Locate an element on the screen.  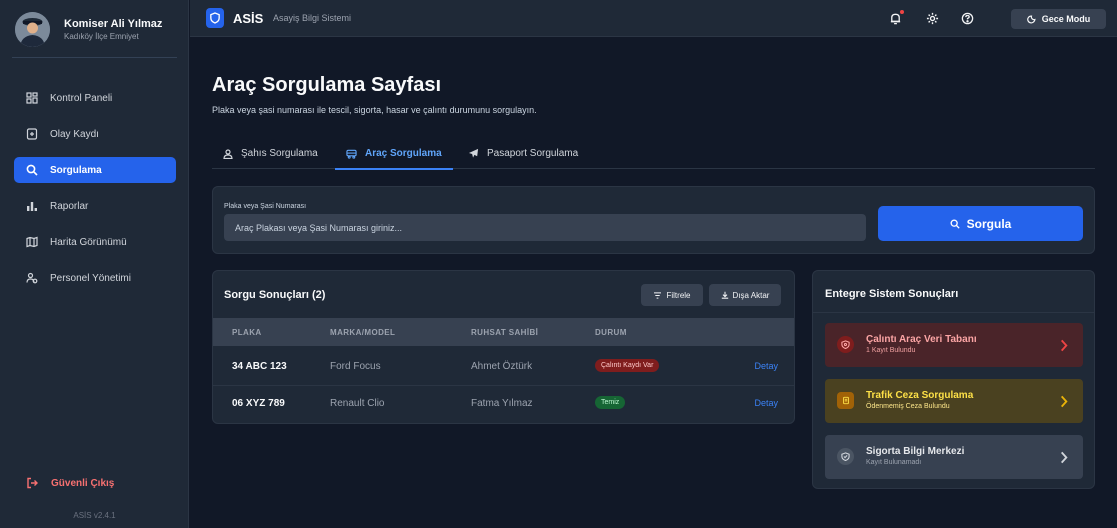
tab-vehicle-query: Araç Sorgulama is located at coordinates (394, 154).